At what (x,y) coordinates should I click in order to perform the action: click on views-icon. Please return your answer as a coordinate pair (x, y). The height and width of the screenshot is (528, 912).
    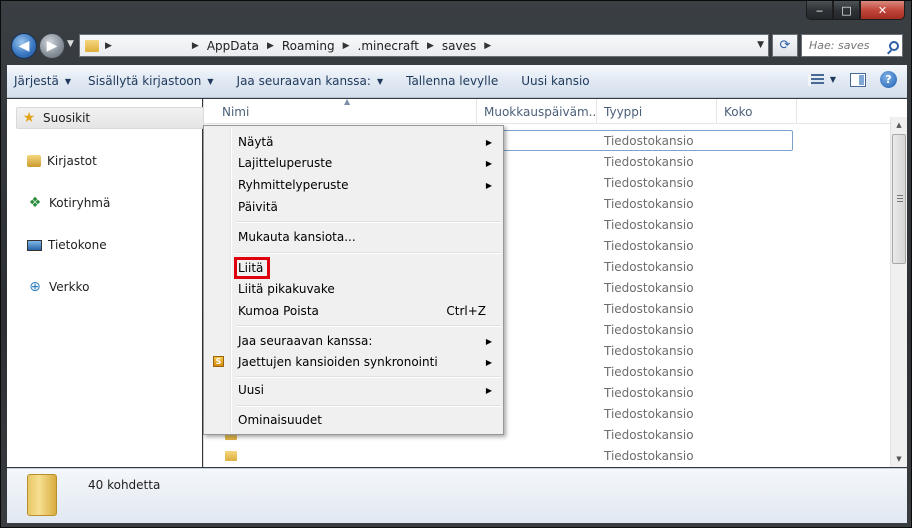
    Looking at the image, I should click on (815, 79).